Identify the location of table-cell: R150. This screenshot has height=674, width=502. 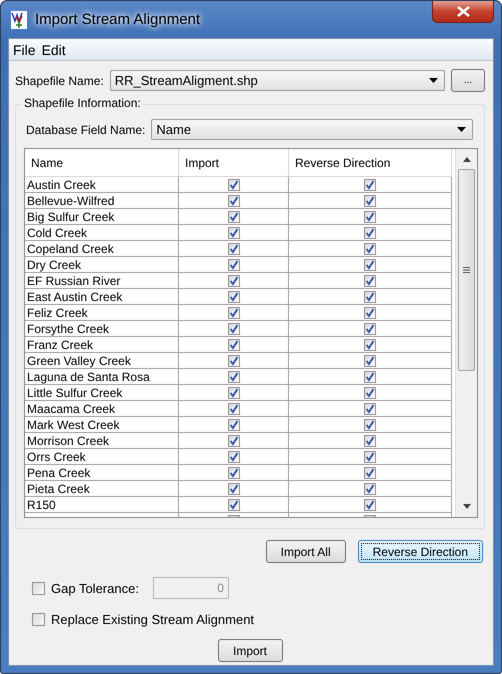
(102, 505).